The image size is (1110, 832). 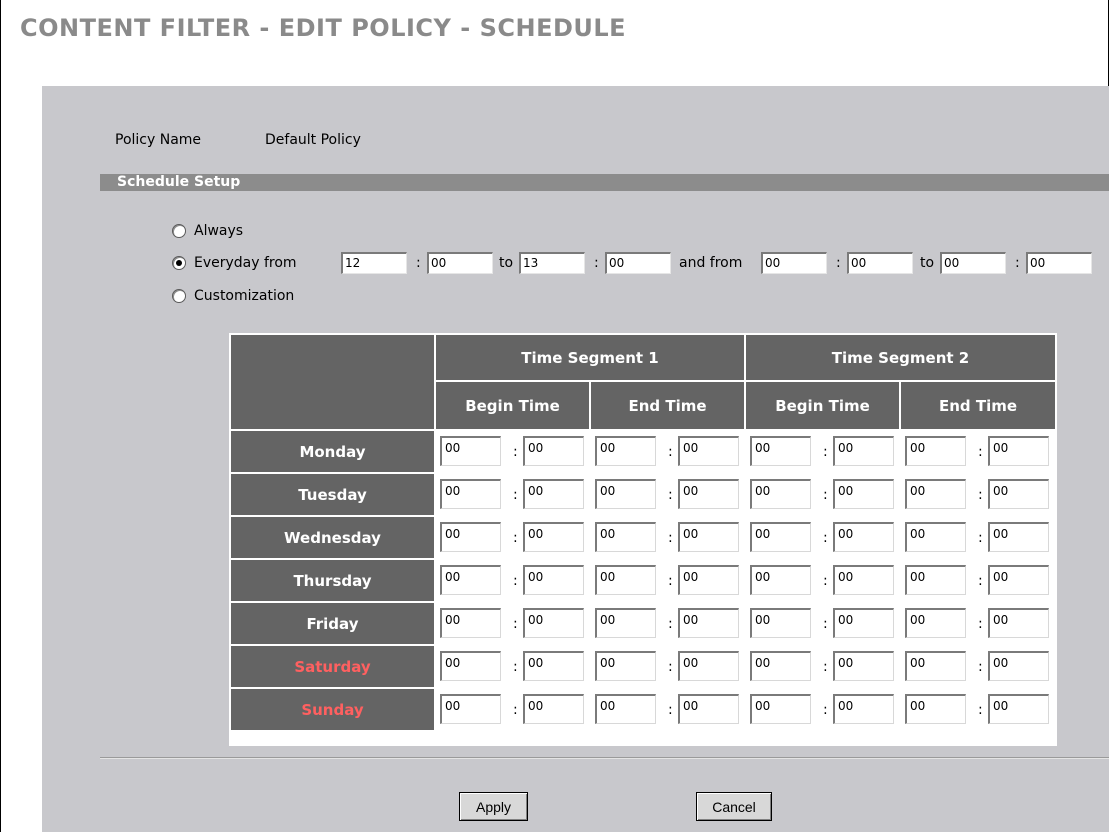 What do you see at coordinates (512, 405) in the screenshot?
I see `begin-time-header: Begin Time` at bounding box center [512, 405].